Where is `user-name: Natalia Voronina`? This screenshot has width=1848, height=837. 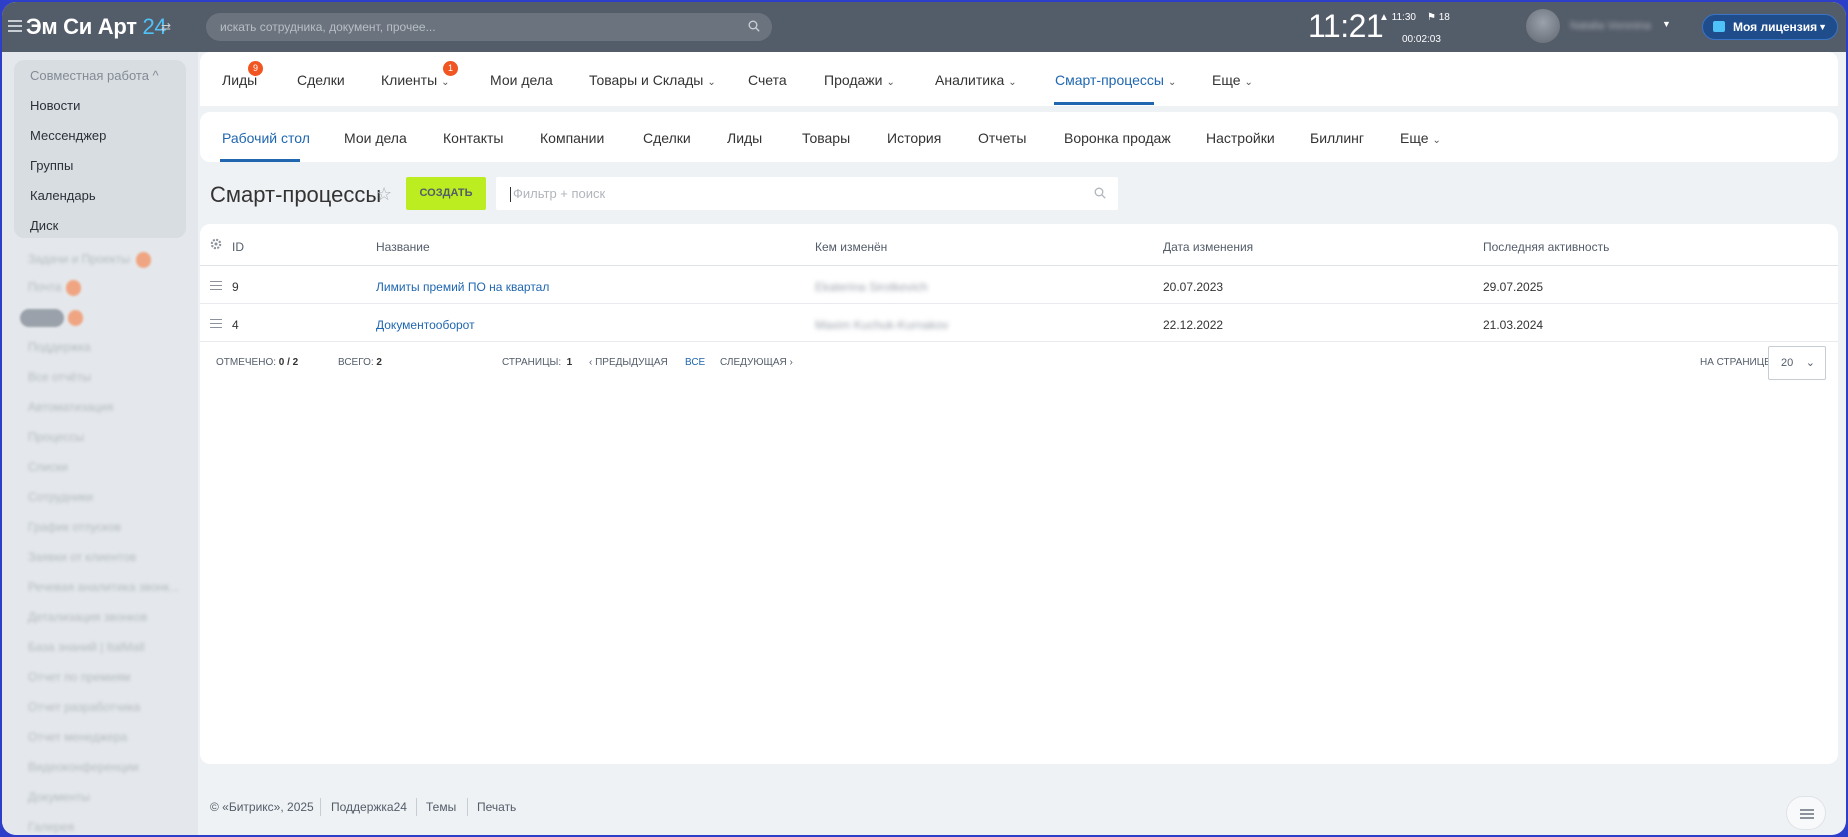 user-name: Natalia Voronina is located at coordinates (1610, 26).